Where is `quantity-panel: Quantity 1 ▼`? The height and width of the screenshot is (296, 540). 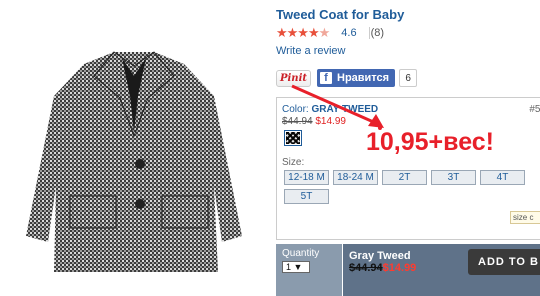
quantity-panel: Quantity 1 ▼ is located at coordinates (309, 270).